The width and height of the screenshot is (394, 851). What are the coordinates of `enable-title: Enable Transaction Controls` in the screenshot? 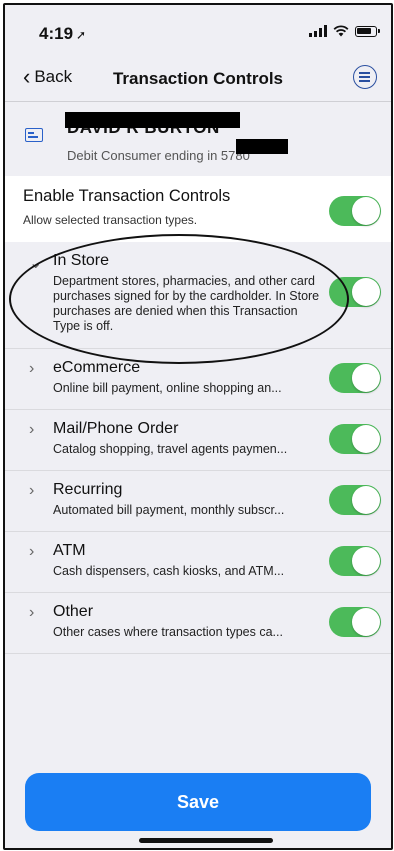 It's located at (127, 196).